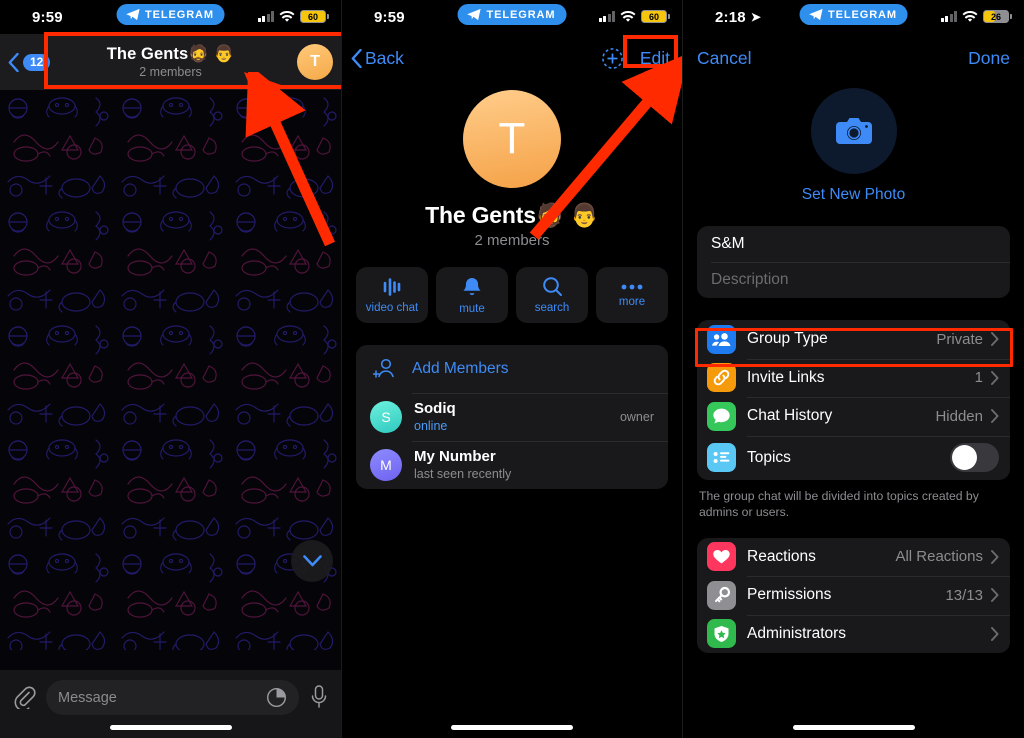 The image size is (1024, 738). What do you see at coordinates (853, 378) in the screenshot?
I see `setting-row-invite-links: Invite Links 1` at bounding box center [853, 378].